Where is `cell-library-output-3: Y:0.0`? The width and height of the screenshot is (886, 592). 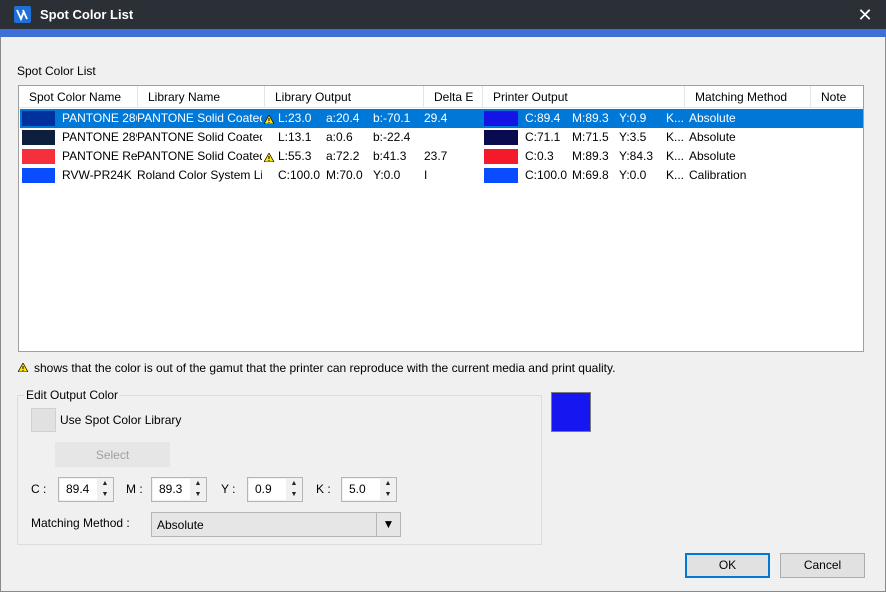
cell-library-output-3: Y:0.0 is located at coordinates (387, 175).